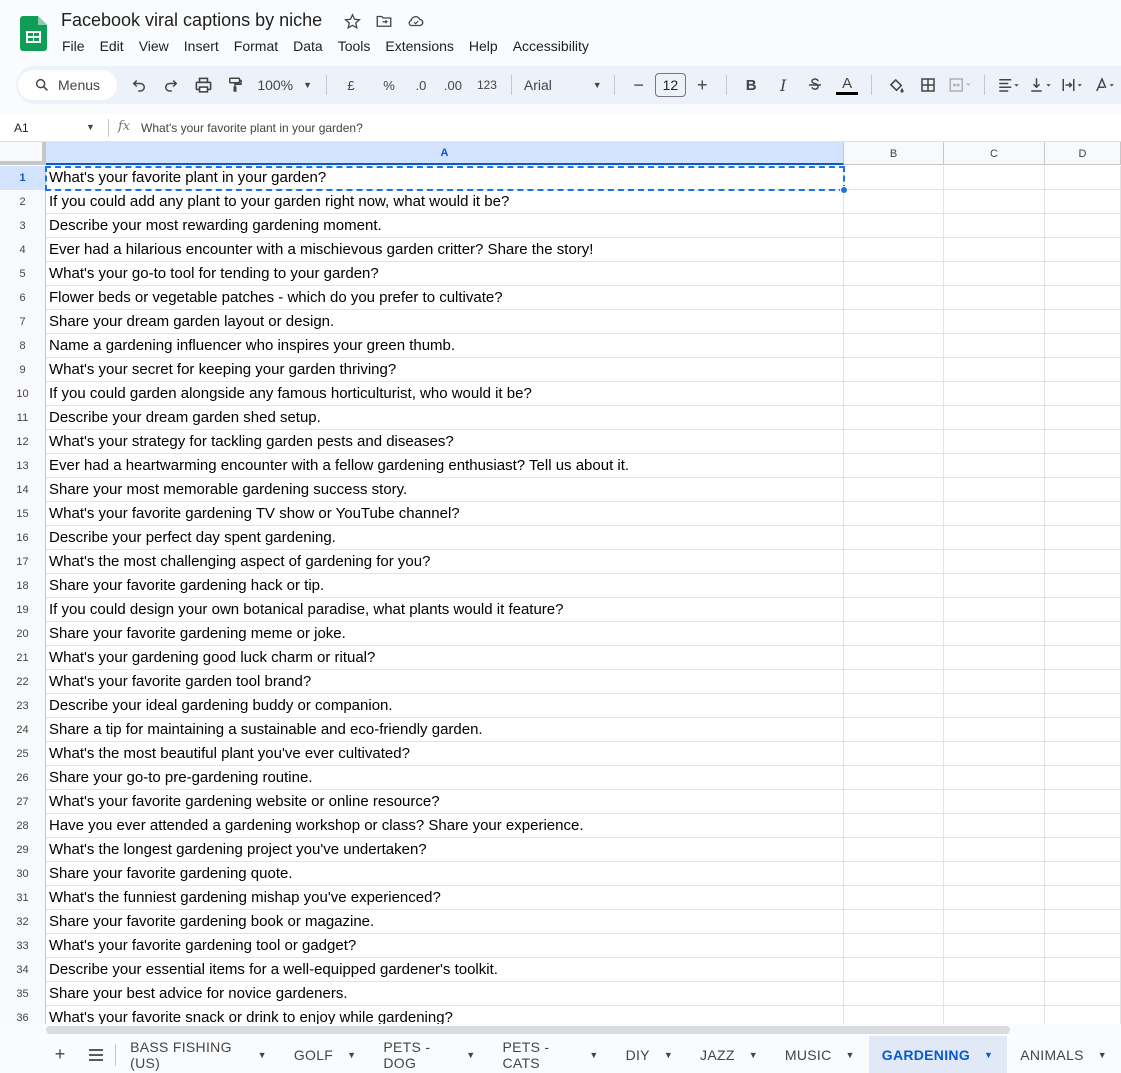 The height and width of the screenshot is (1073, 1121). What do you see at coordinates (68, 85) in the screenshot?
I see `menus-search: Menus` at bounding box center [68, 85].